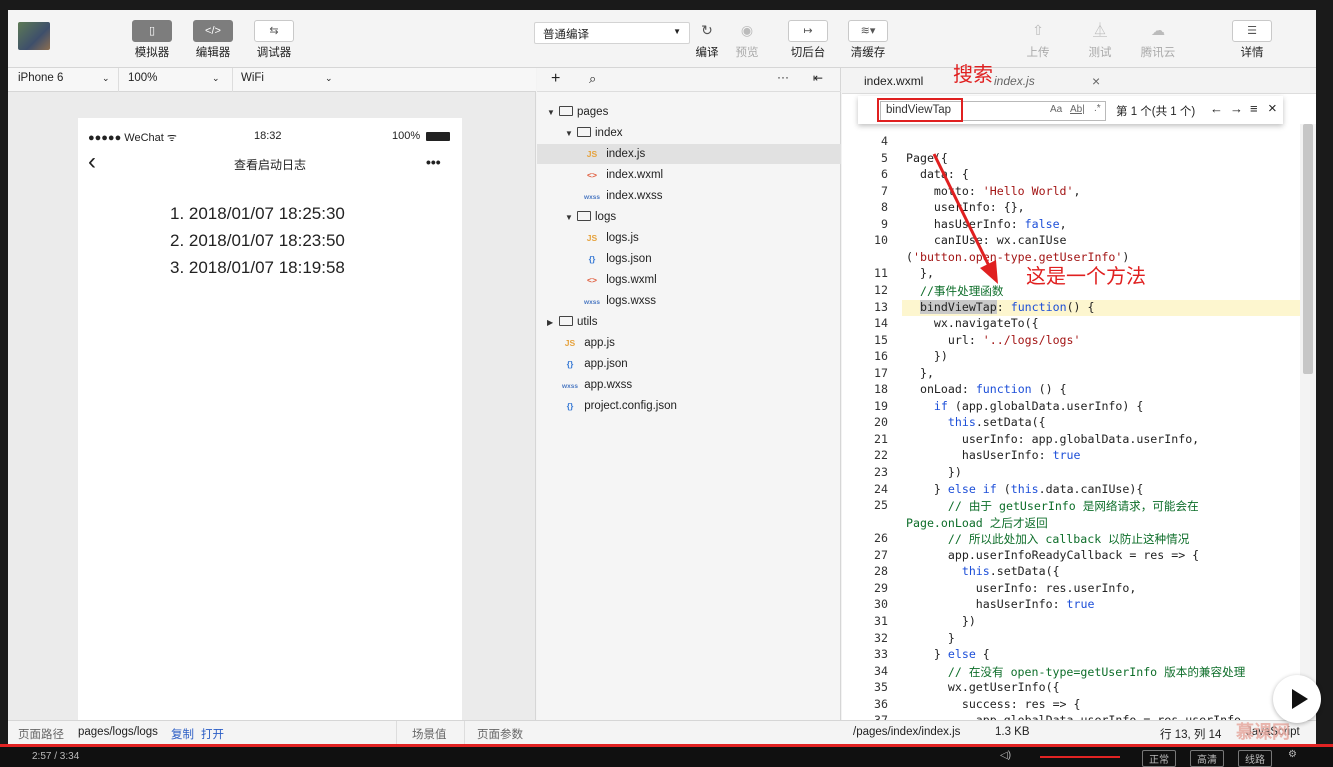 This screenshot has width=1333, height=767. I want to click on watermark-logo: 慕课网, so click(1263, 732).